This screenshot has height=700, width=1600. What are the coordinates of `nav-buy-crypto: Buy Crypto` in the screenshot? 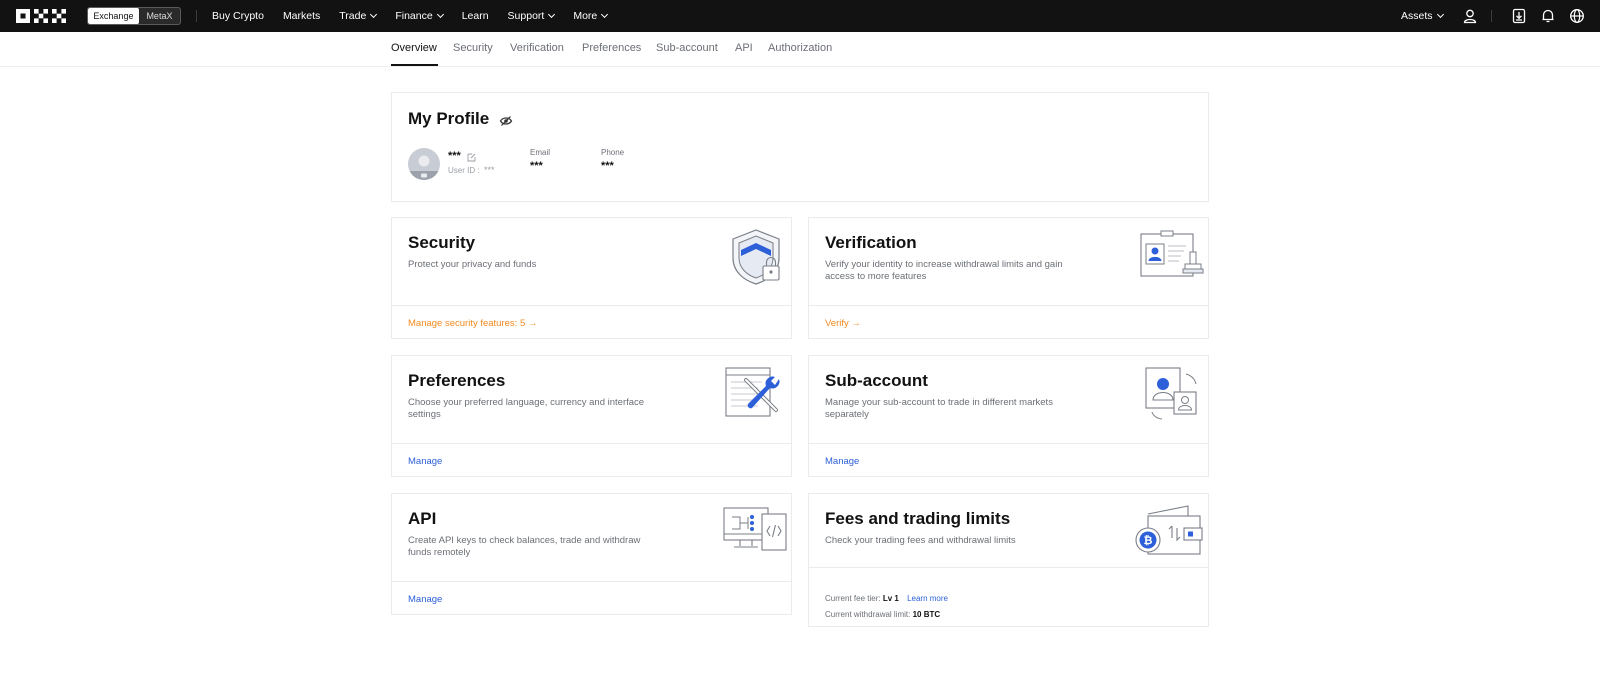 It's located at (238, 16).